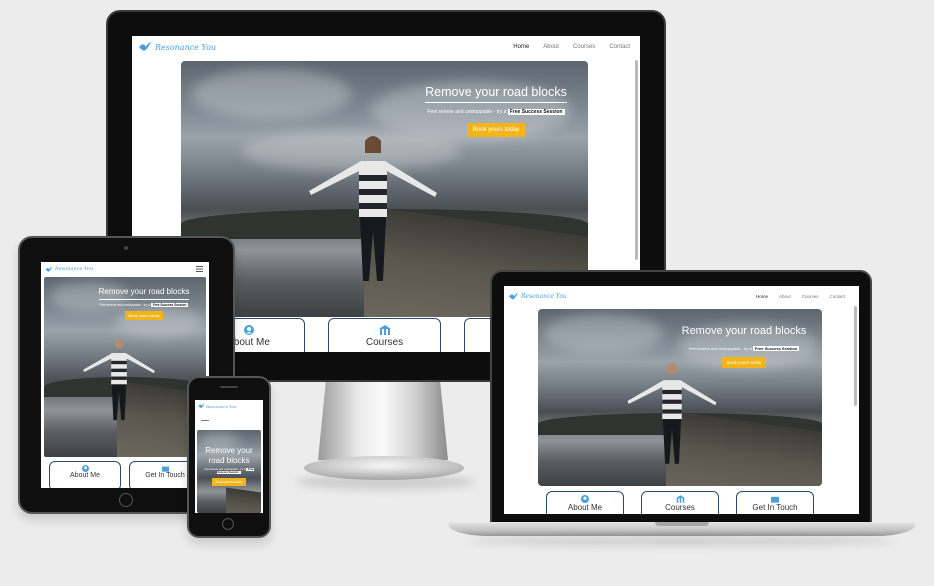 The height and width of the screenshot is (586, 934). What do you see at coordinates (672, 413) in the screenshot?
I see `laptop-hero-person-image` at bounding box center [672, 413].